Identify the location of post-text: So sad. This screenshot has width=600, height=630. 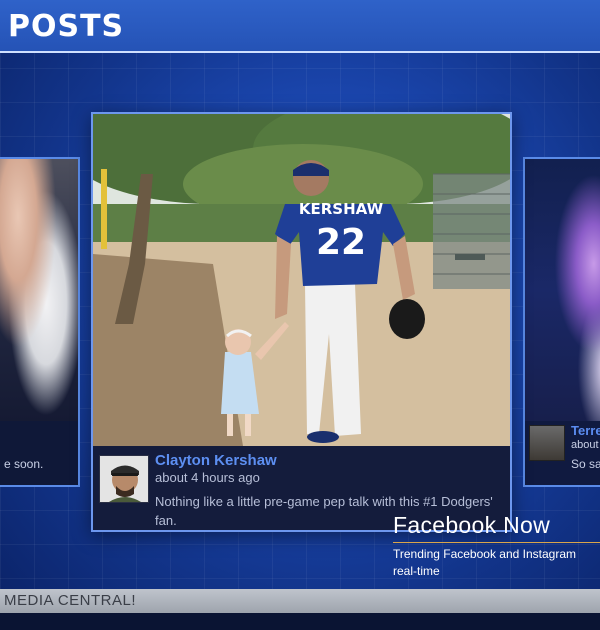
(585, 464).